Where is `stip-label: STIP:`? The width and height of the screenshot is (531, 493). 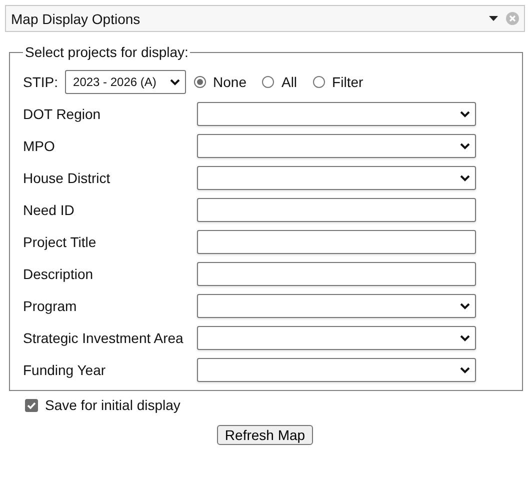 stip-label: STIP: is located at coordinates (40, 82).